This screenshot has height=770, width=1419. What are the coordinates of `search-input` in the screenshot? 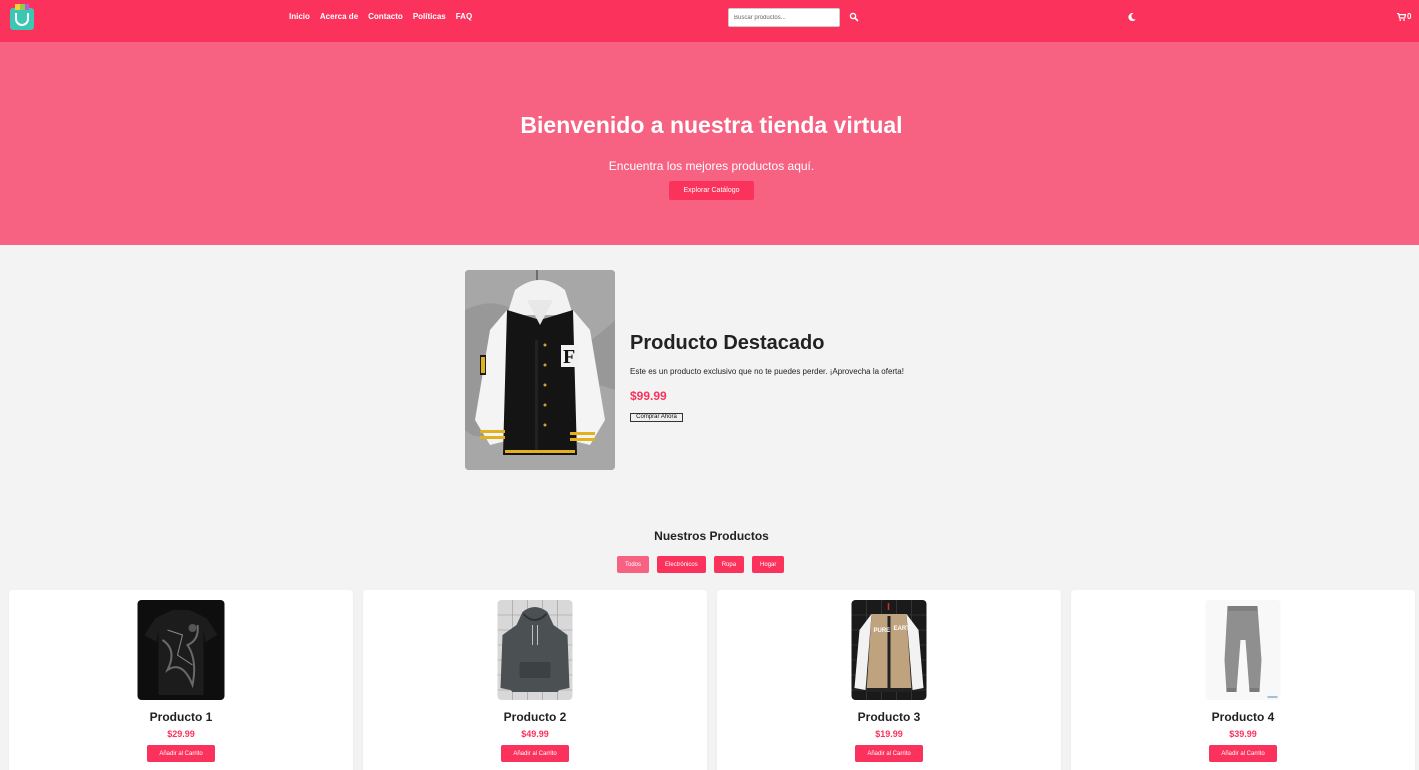 It's located at (784, 17).